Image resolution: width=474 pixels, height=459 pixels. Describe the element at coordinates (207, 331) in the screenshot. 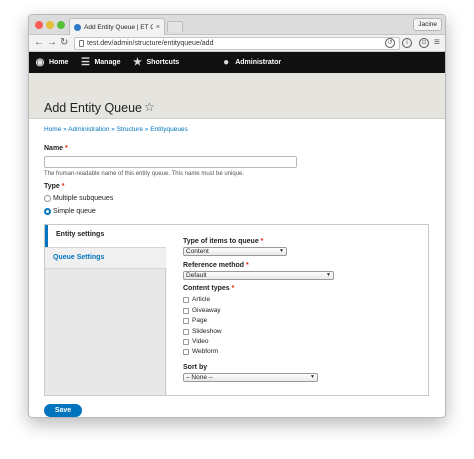

I see `checkbox-label: Slideshow` at that location.